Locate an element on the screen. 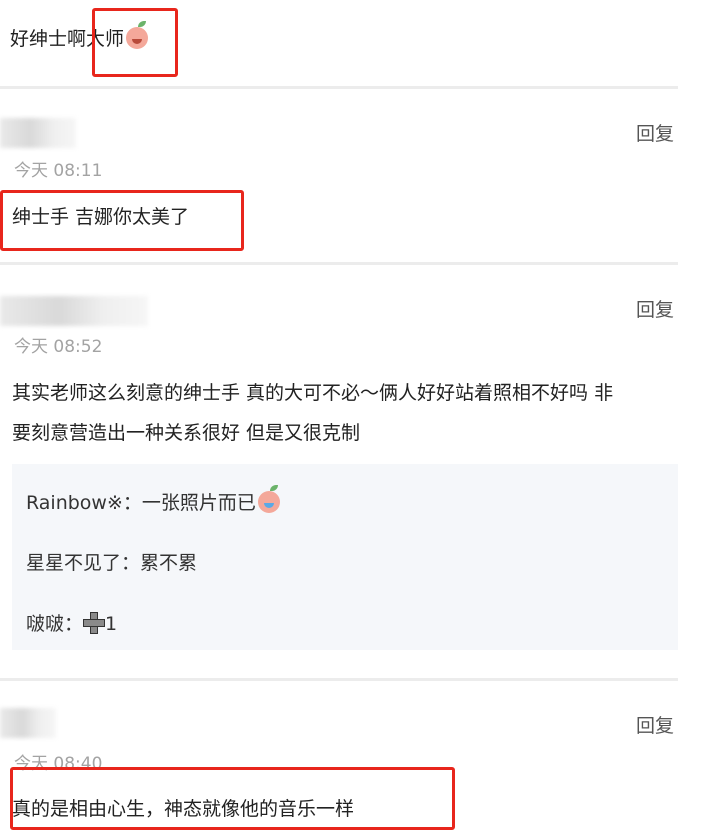 The width and height of the screenshot is (710, 832). sub-reply-text: 1 is located at coordinates (111, 624).